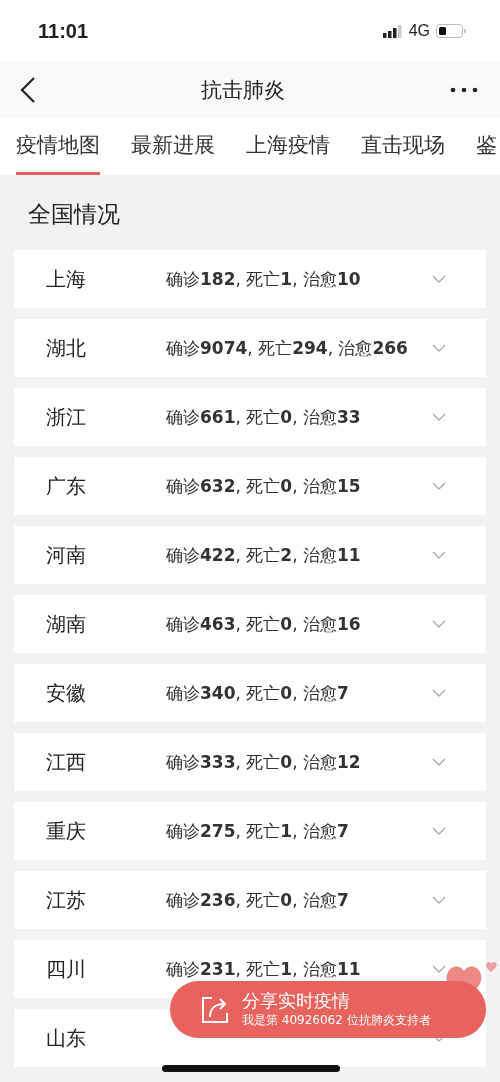  What do you see at coordinates (336, 1020) in the screenshot?
I see `share-subtitle: 我是第 40926062 位抗肺炎支持者` at bounding box center [336, 1020].